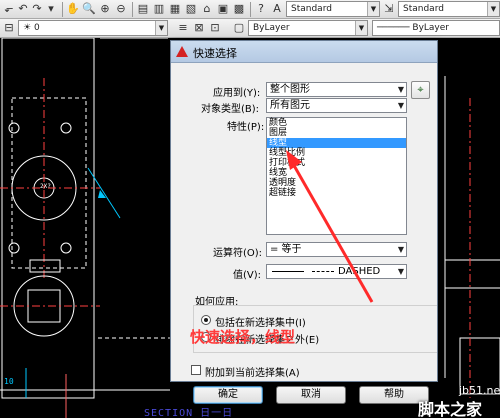 This screenshot has height=418, width=500. I want to click on tool-palette-icon: ▦, so click(175, 9).